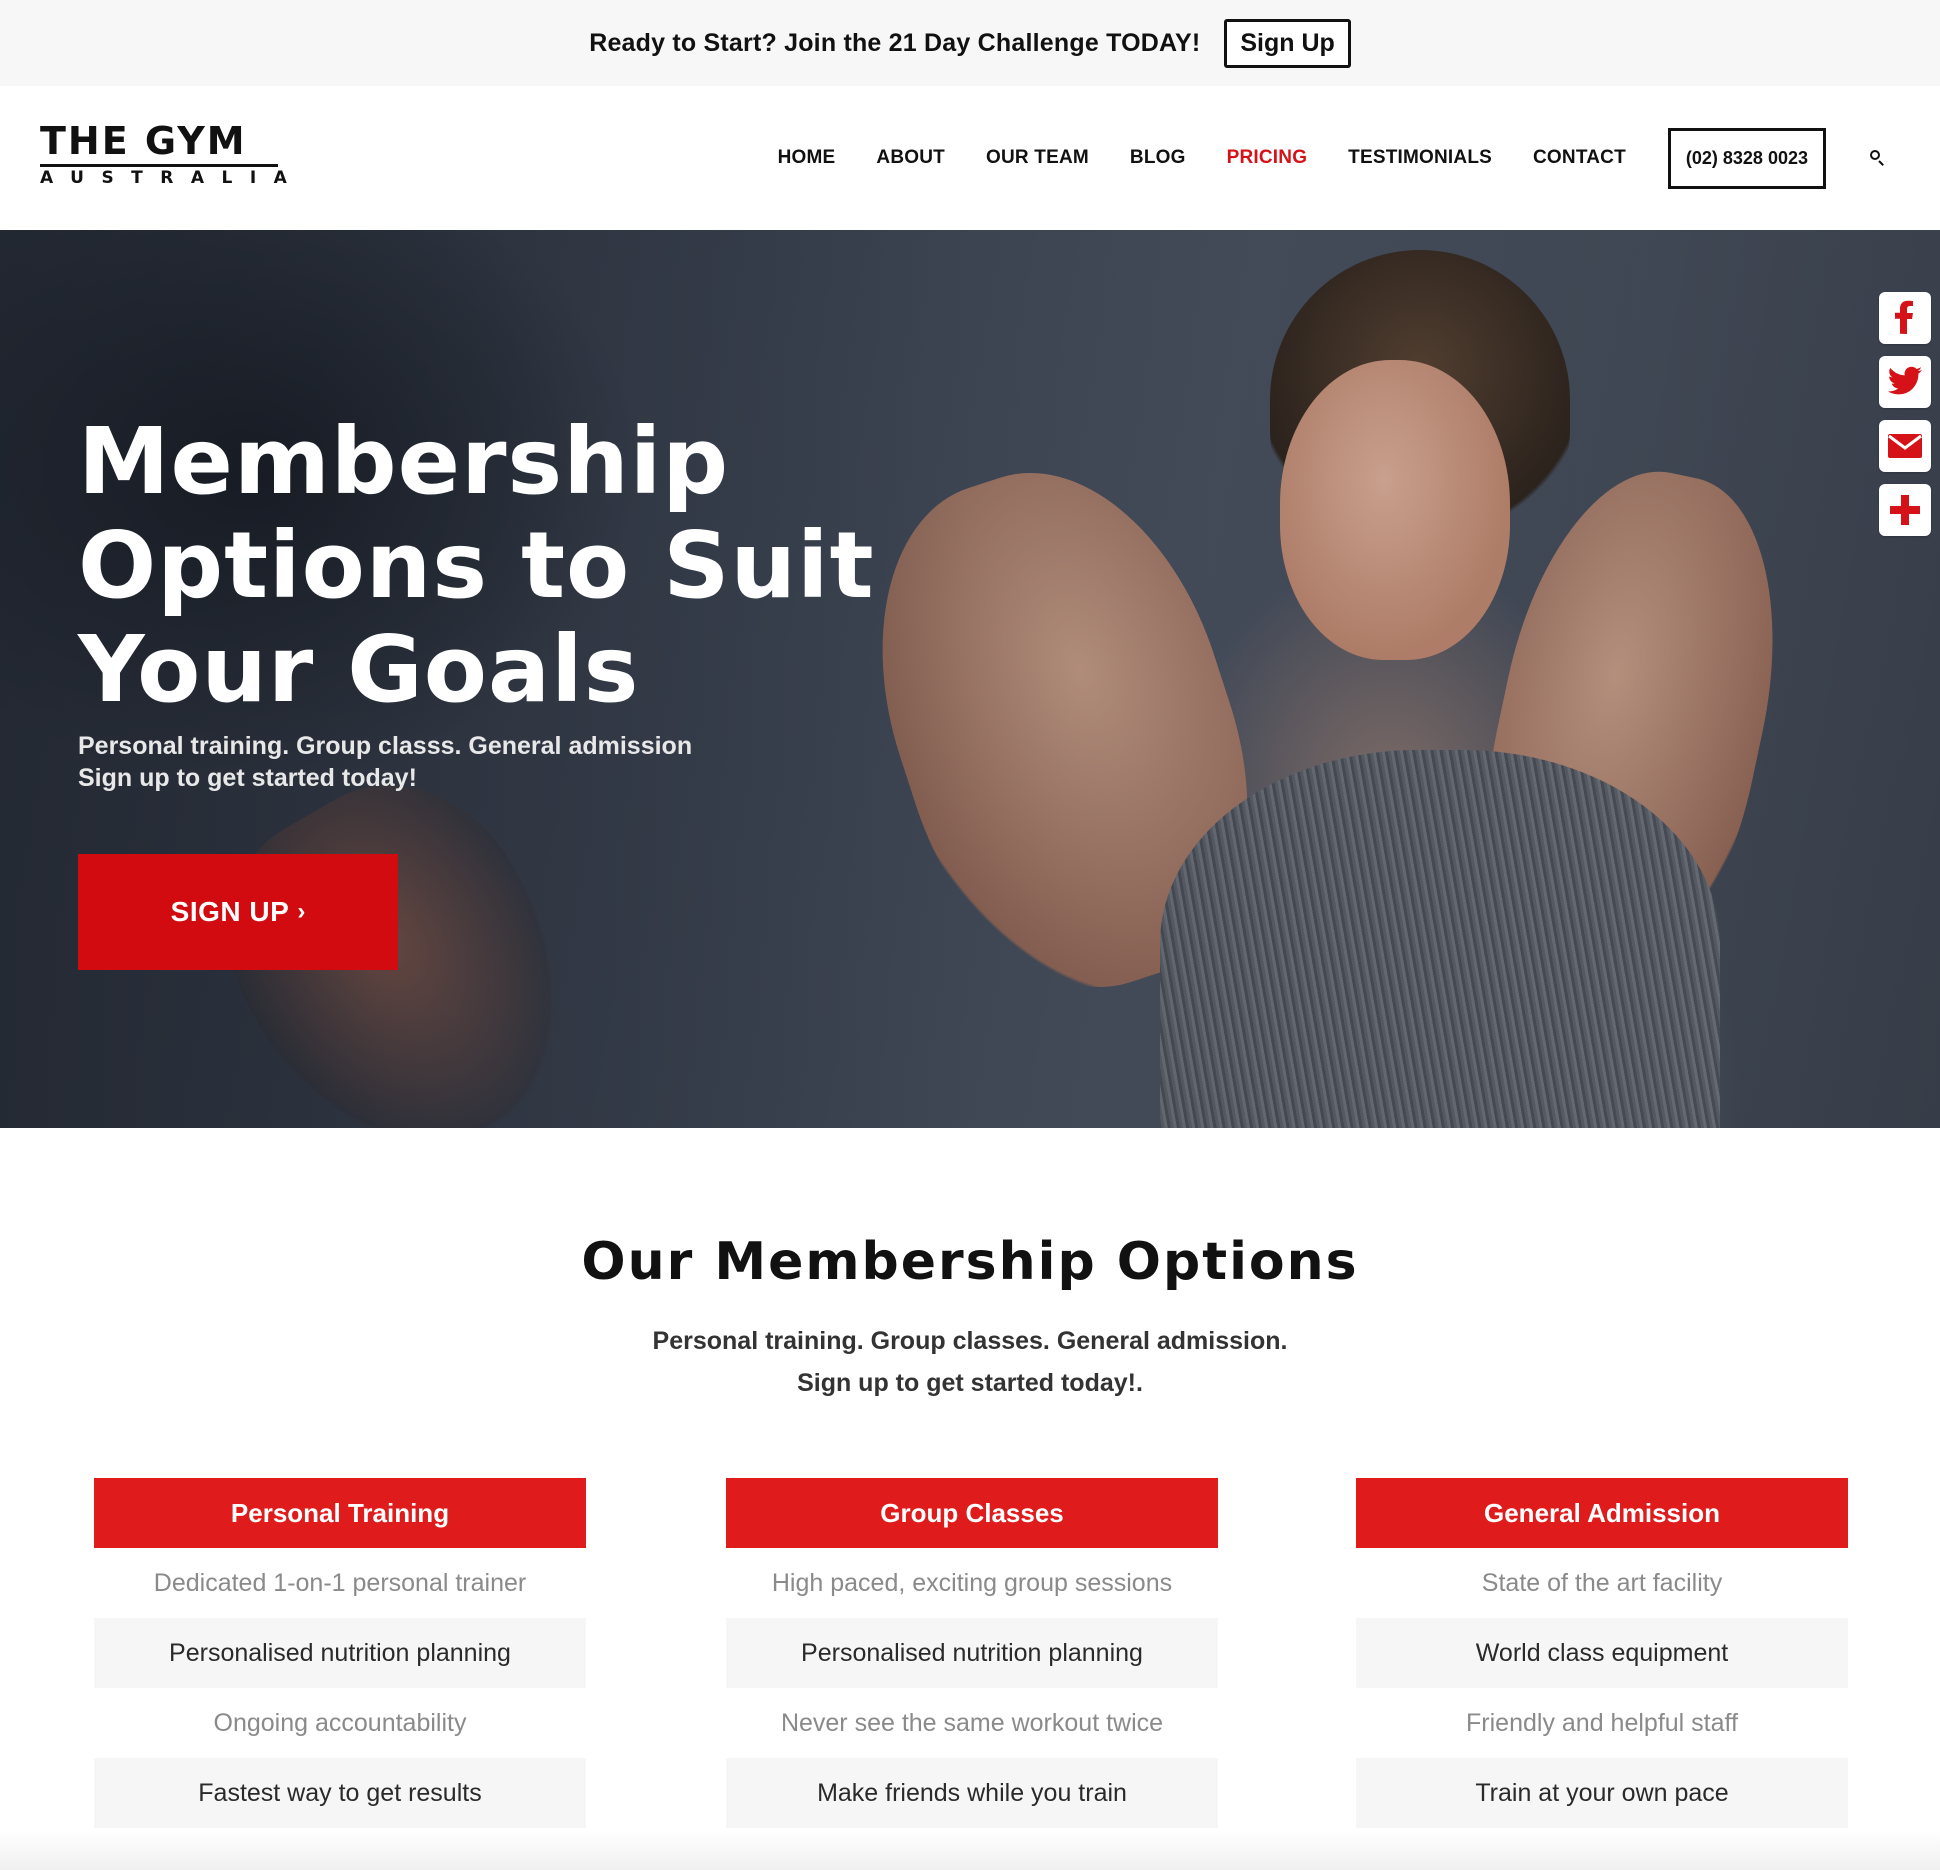  What do you see at coordinates (476, 565) in the screenshot?
I see `hero-title: Membership Options to Suit Your Goals` at bounding box center [476, 565].